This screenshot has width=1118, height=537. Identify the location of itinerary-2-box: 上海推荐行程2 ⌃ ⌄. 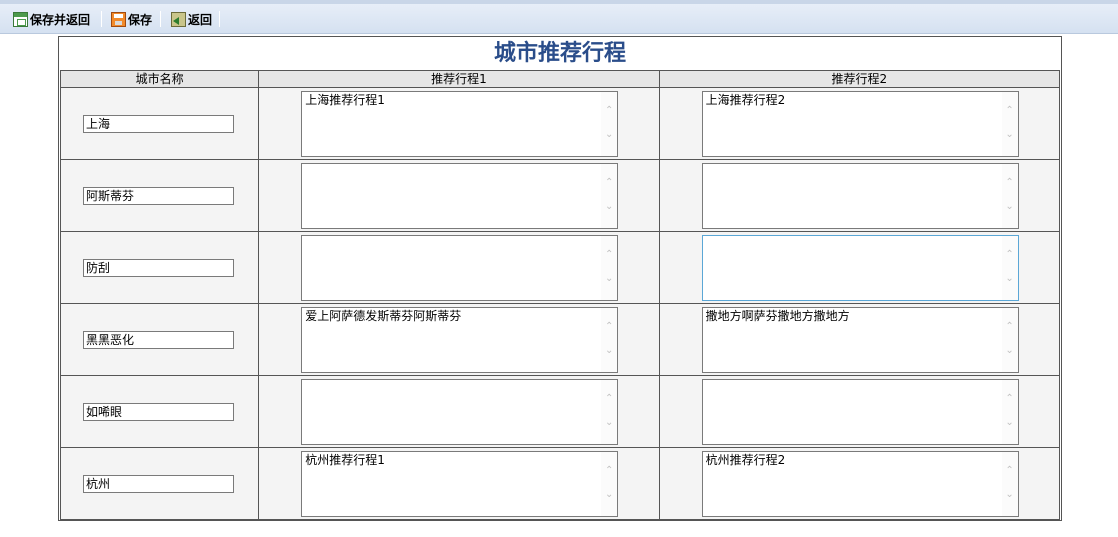
(860, 123).